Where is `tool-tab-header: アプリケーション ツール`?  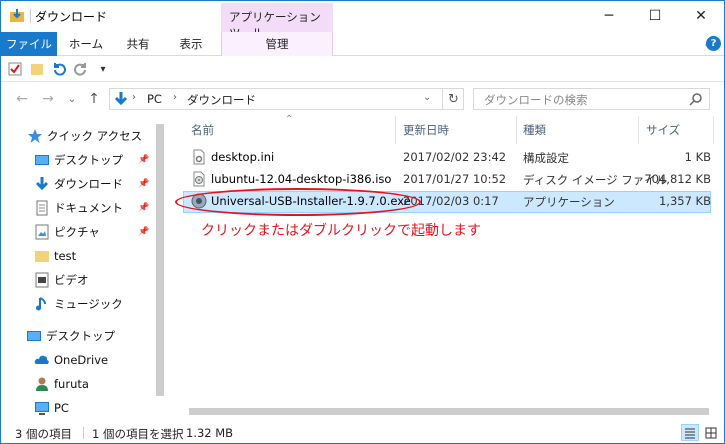
tool-tab-header: アプリケーション ツール is located at coordinates (277, 21).